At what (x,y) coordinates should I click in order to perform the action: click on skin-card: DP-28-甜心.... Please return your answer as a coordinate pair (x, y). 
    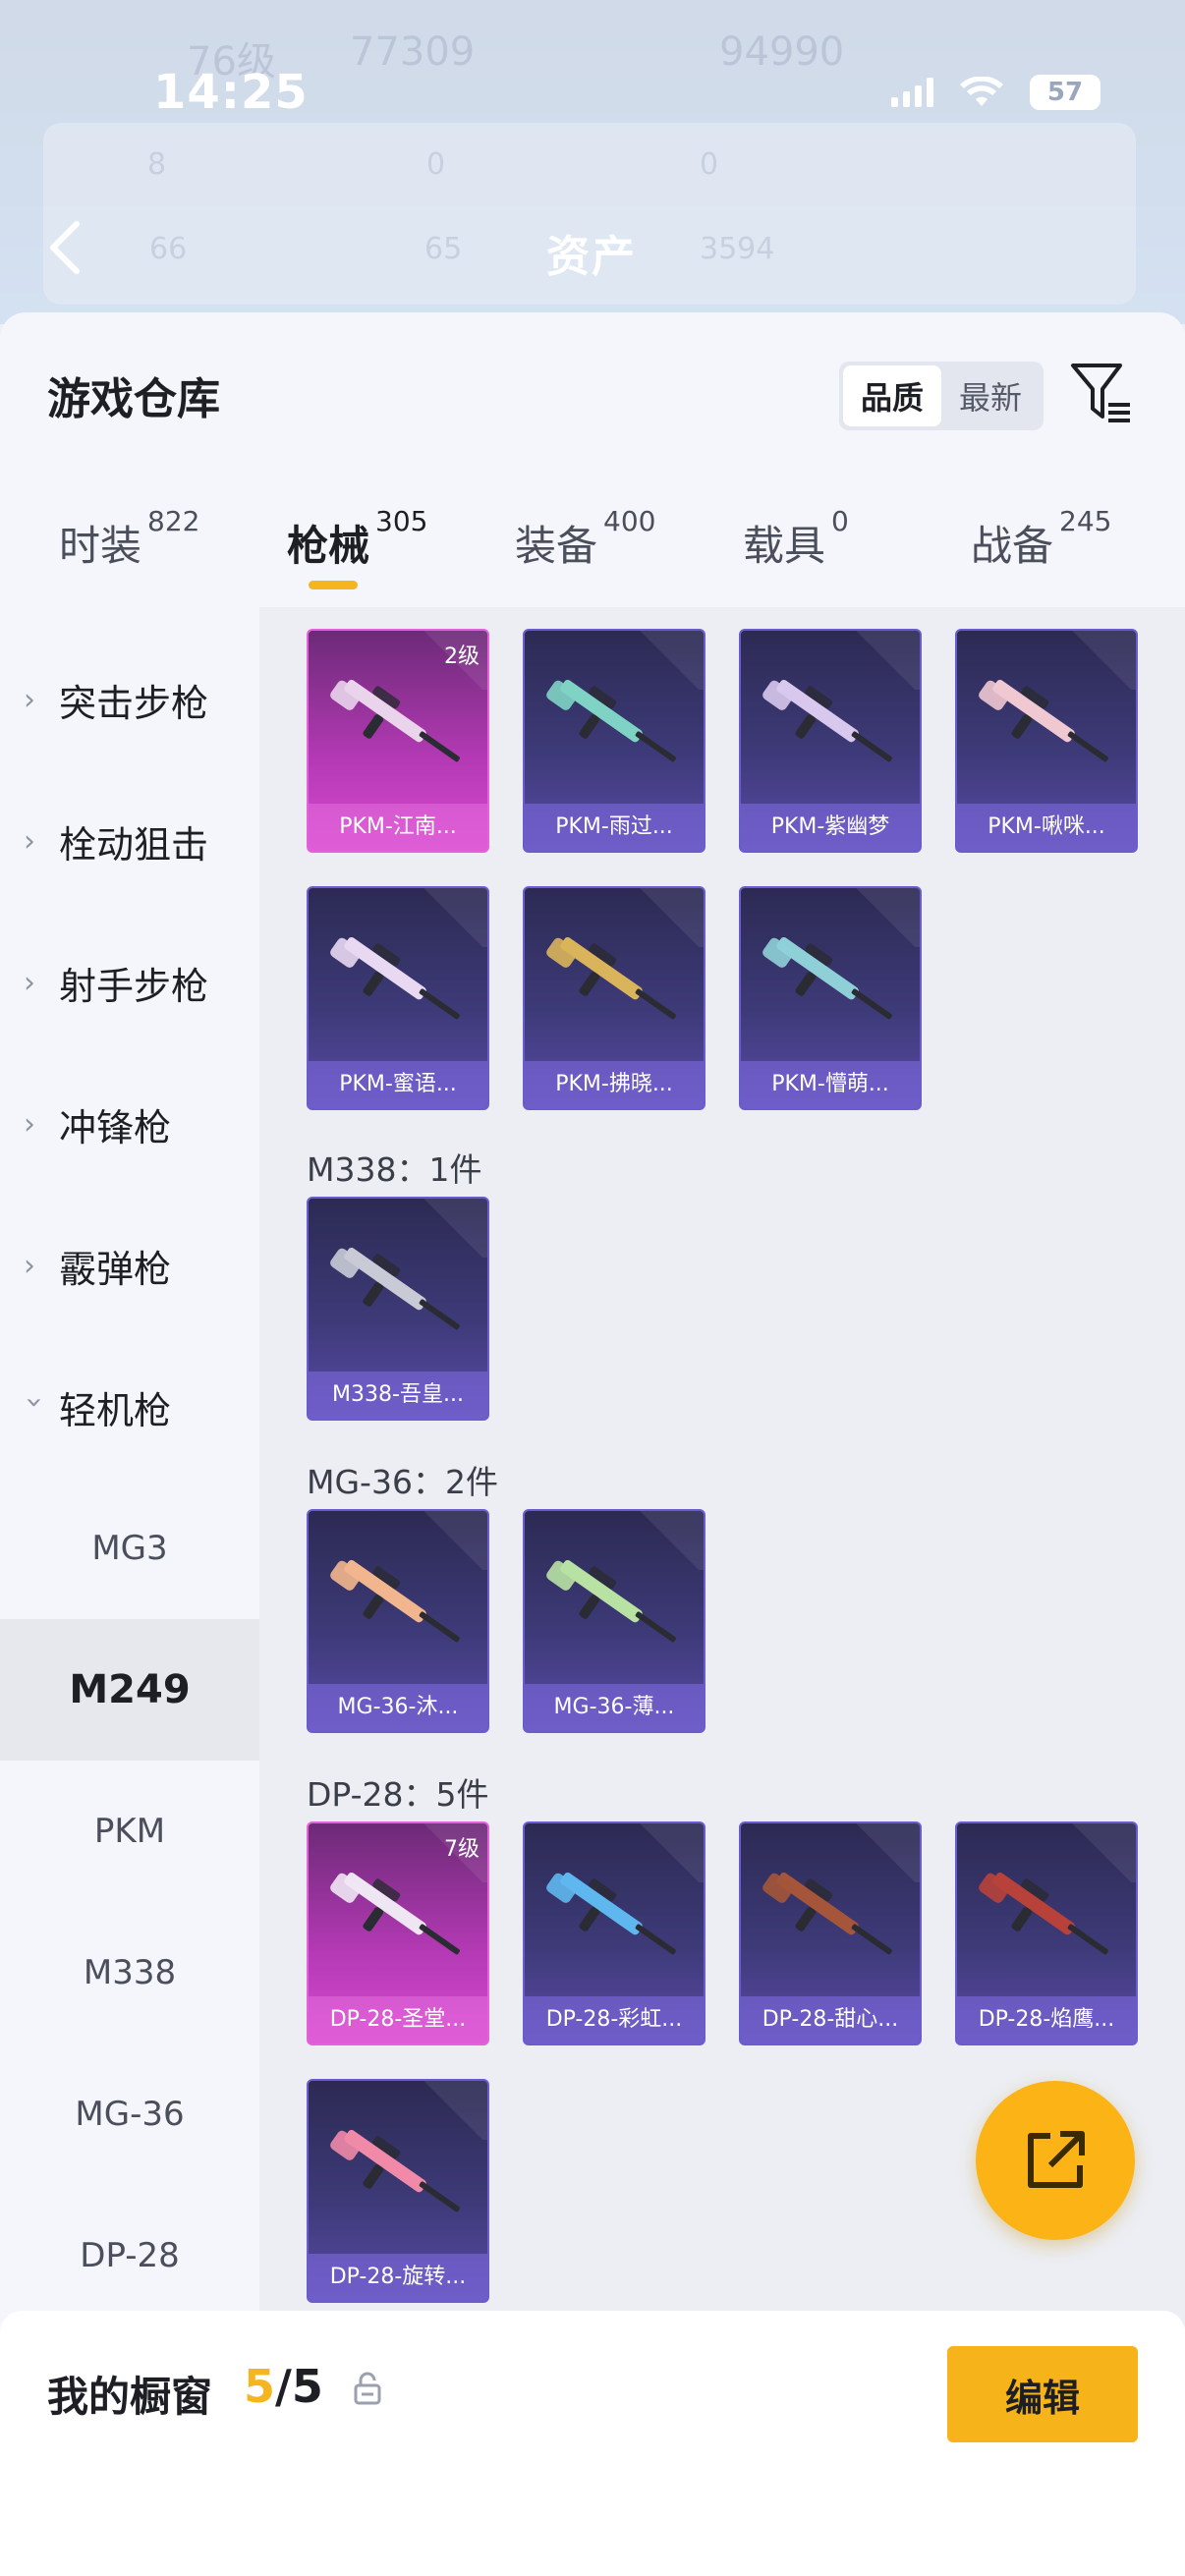
    Looking at the image, I should click on (831, 1933).